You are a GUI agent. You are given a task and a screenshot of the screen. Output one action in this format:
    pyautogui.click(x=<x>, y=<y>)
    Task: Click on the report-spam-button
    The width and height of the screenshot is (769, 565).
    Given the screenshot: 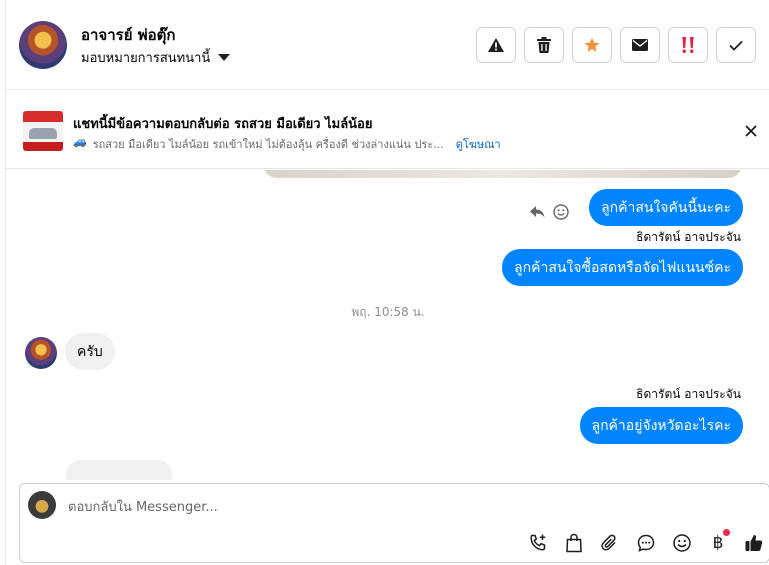 What is the action you would take?
    pyautogui.click(x=496, y=45)
    